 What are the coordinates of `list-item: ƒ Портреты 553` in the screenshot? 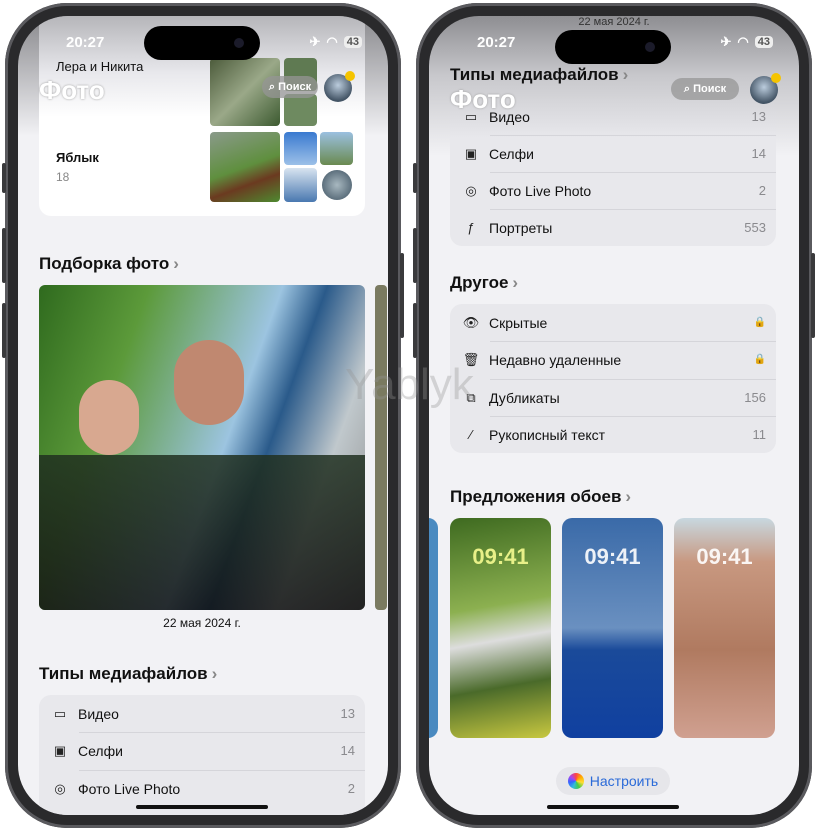 It's located at (613, 227).